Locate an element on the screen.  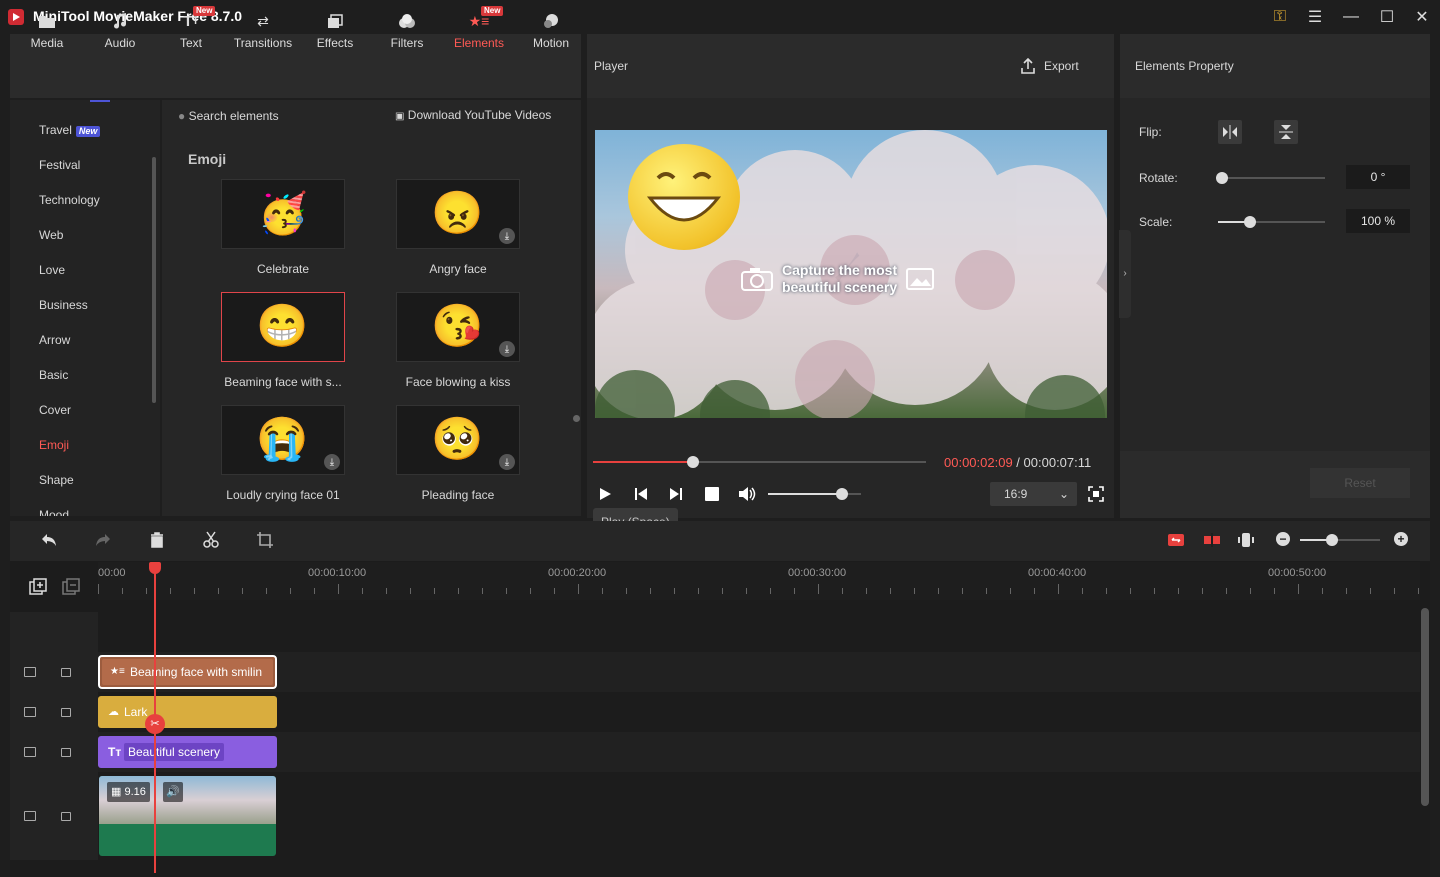
element-tile-face-blowing-kiss: 😘 ⤓ is located at coordinates (458, 327).